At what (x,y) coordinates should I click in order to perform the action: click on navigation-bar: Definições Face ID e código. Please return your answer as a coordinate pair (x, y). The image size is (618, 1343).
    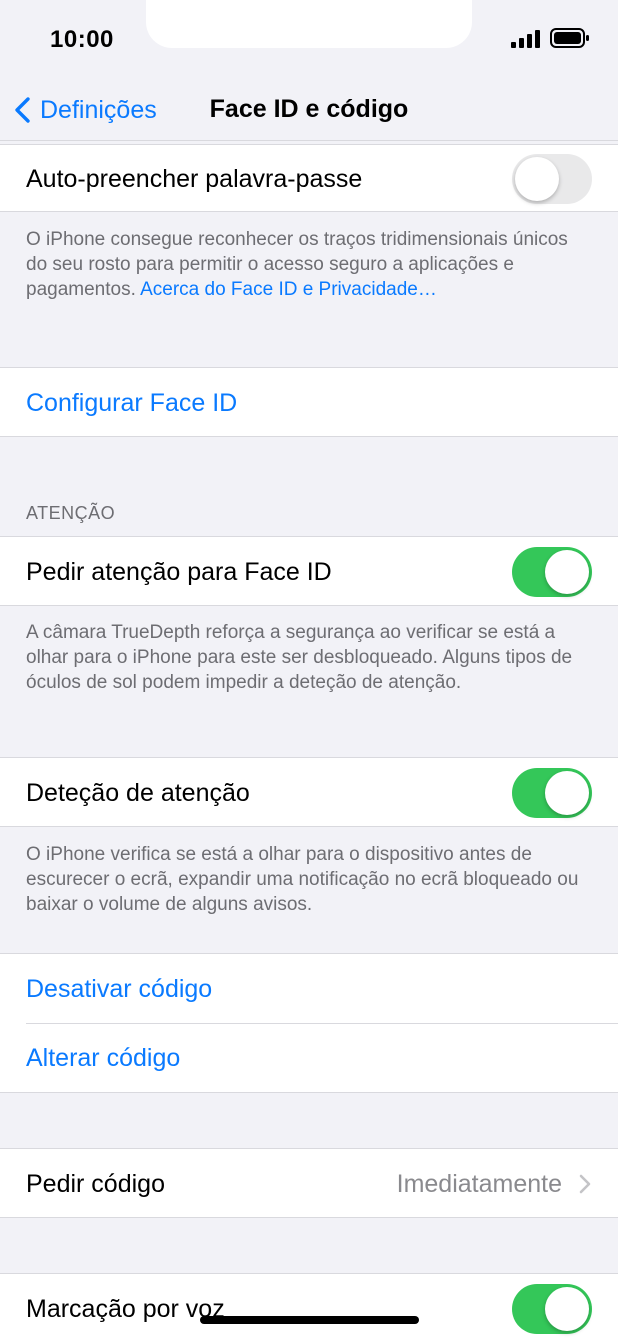
    Looking at the image, I should click on (309, 110).